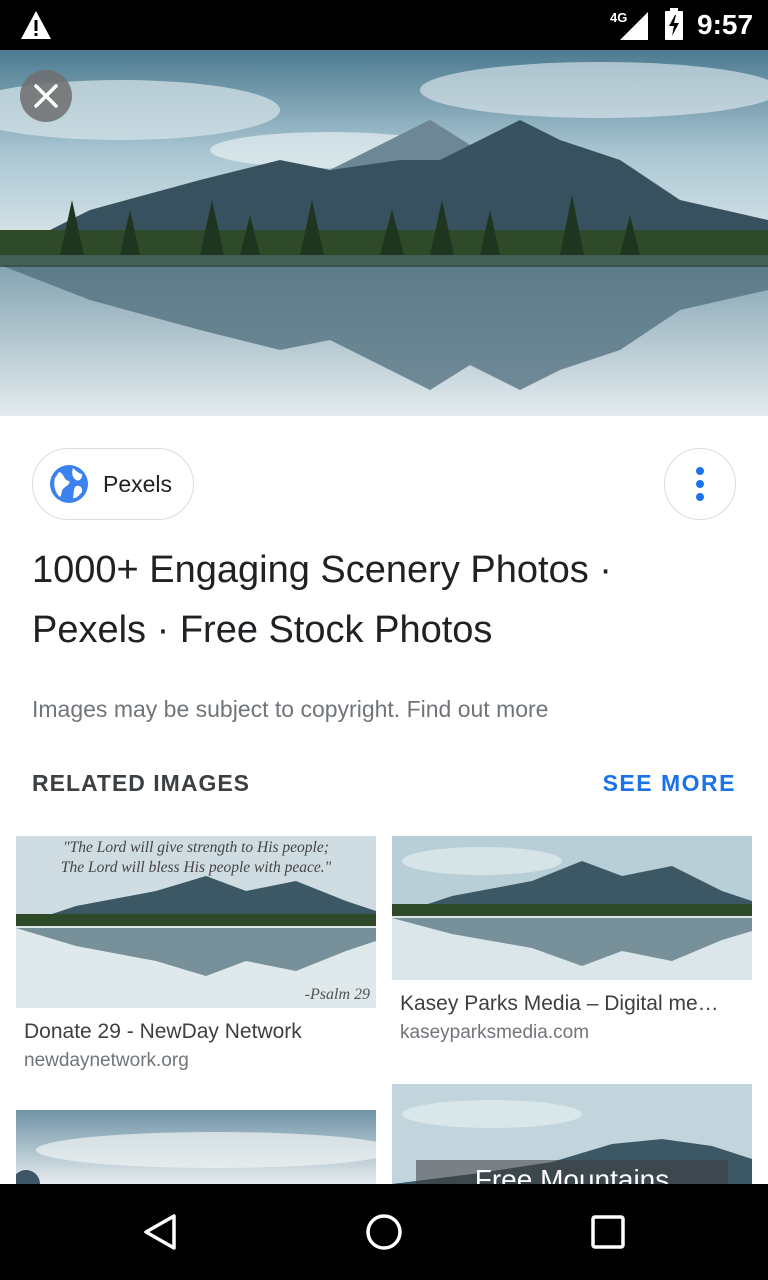  Describe the element at coordinates (608, 1232) in the screenshot. I see `recents-icon` at that location.